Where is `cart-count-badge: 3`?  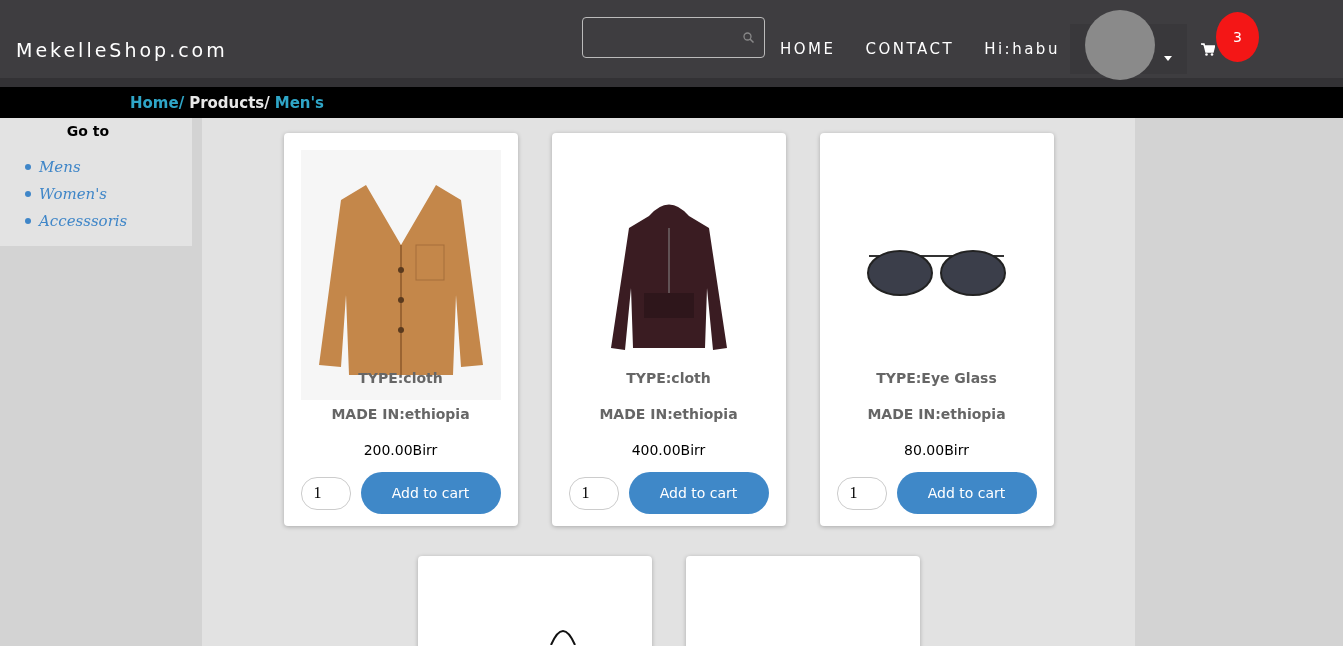
cart-count-badge: 3 is located at coordinates (1237, 37).